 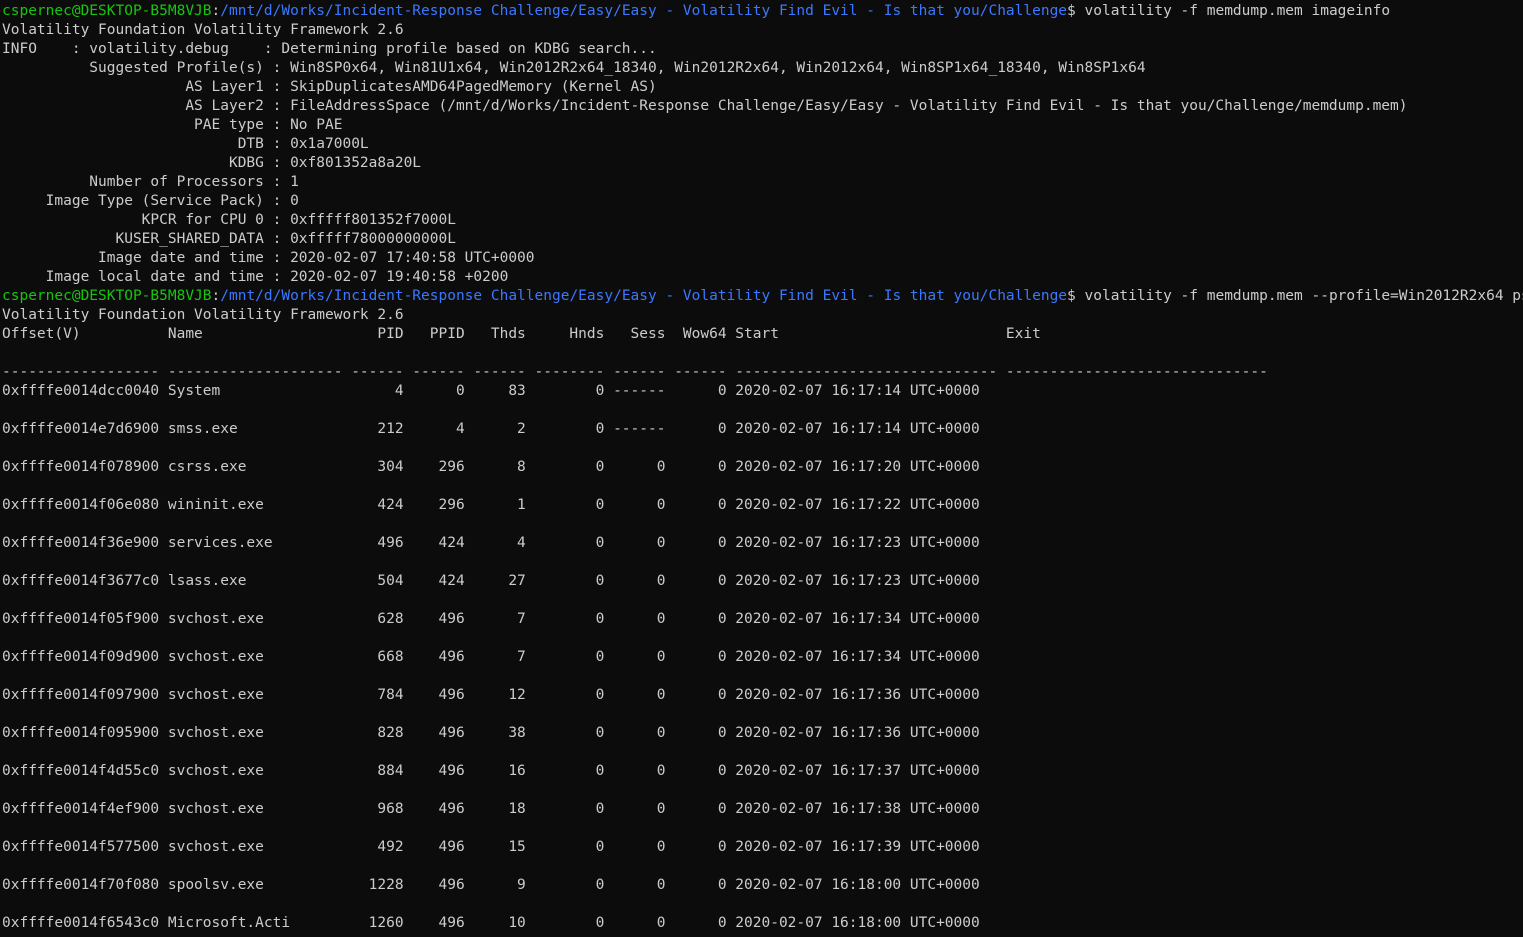 What do you see at coordinates (229, 220) in the screenshot?
I see `output-line: KPCR for CPU 0 : 0xfffff801352f7000L` at bounding box center [229, 220].